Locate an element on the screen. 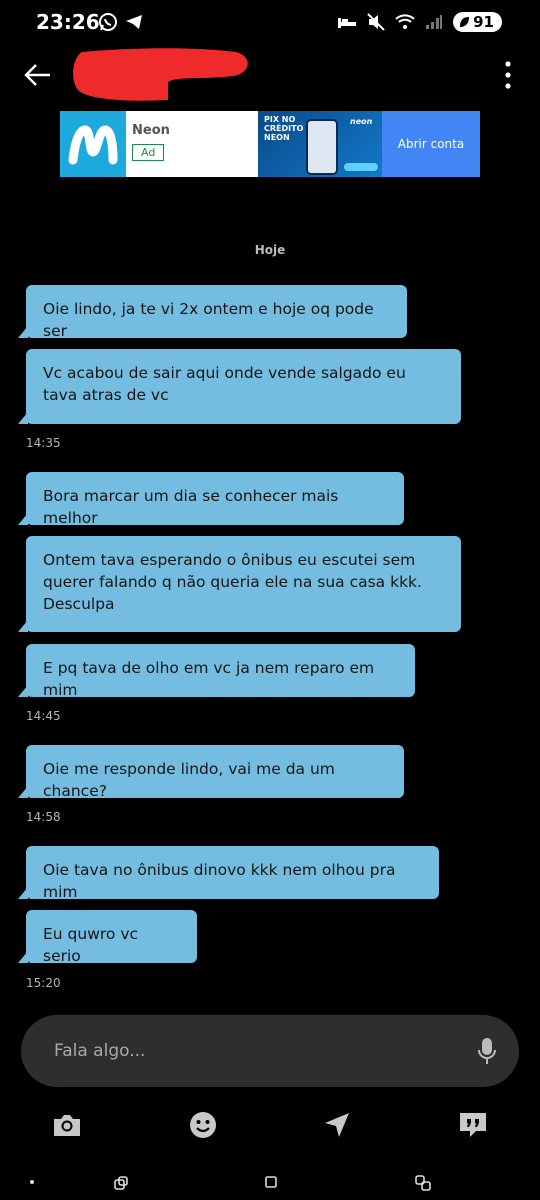  battery-indicator: 91 is located at coordinates (477, 22).